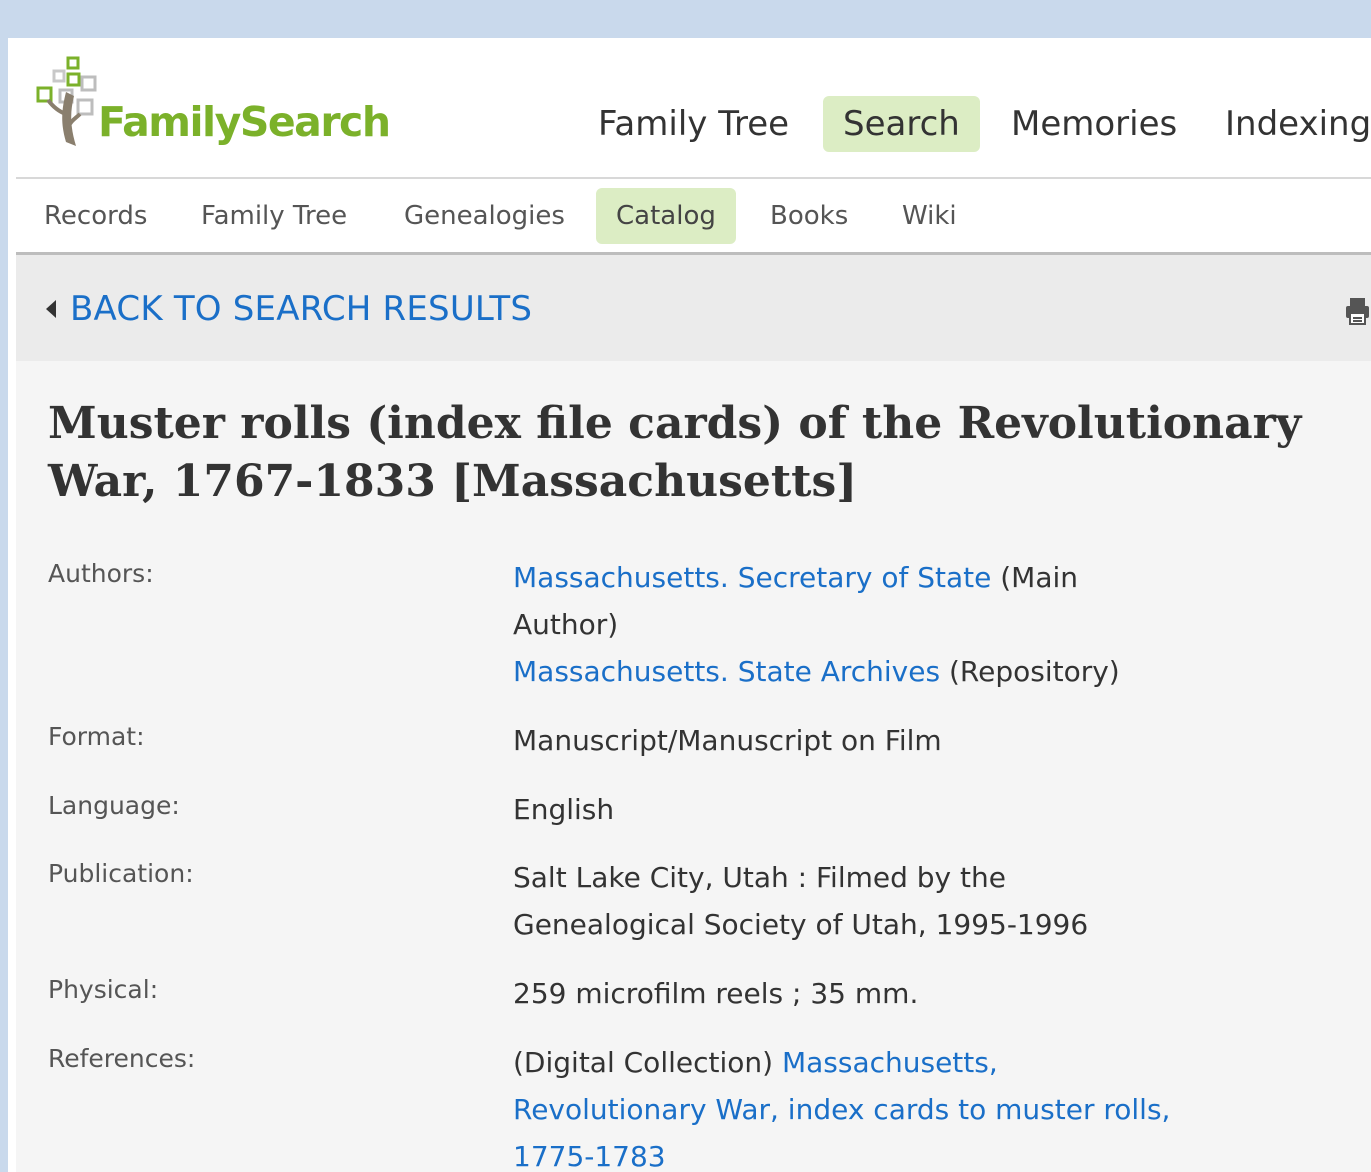 This screenshot has width=1371, height=1172. What do you see at coordinates (1094, 124) in the screenshot?
I see `nav-memories: Memories` at bounding box center [1094, 124].